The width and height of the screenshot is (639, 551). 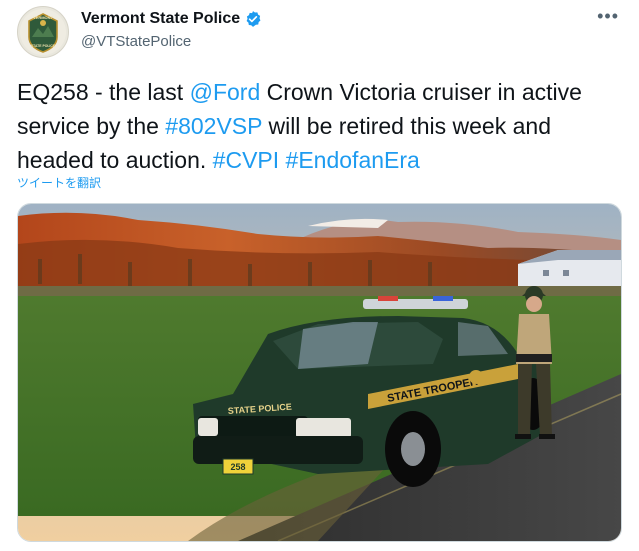 What do you see at coordinates (160, 19) in the screenshot?
I see `display-name: Vermont State Police` at bounding box center [160, 19].